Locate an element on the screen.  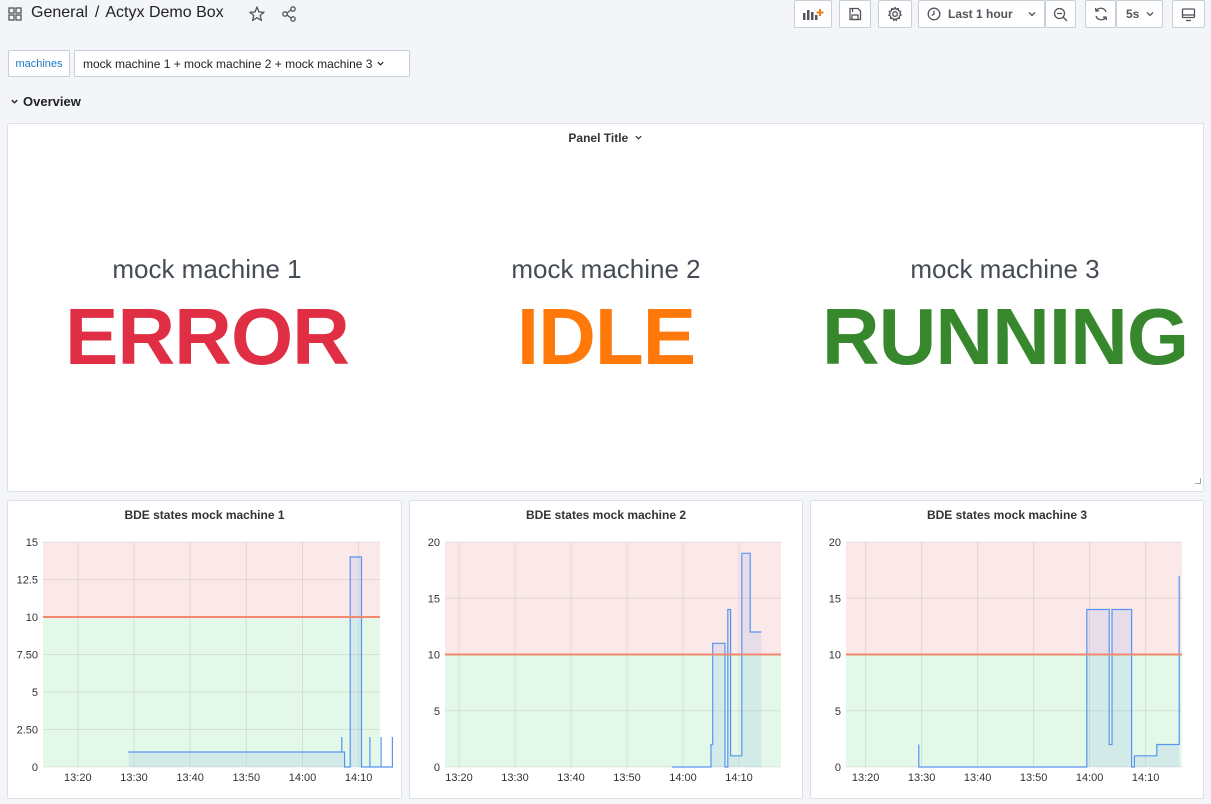
machine-state: ERROR is located at coordinates (207, 336).